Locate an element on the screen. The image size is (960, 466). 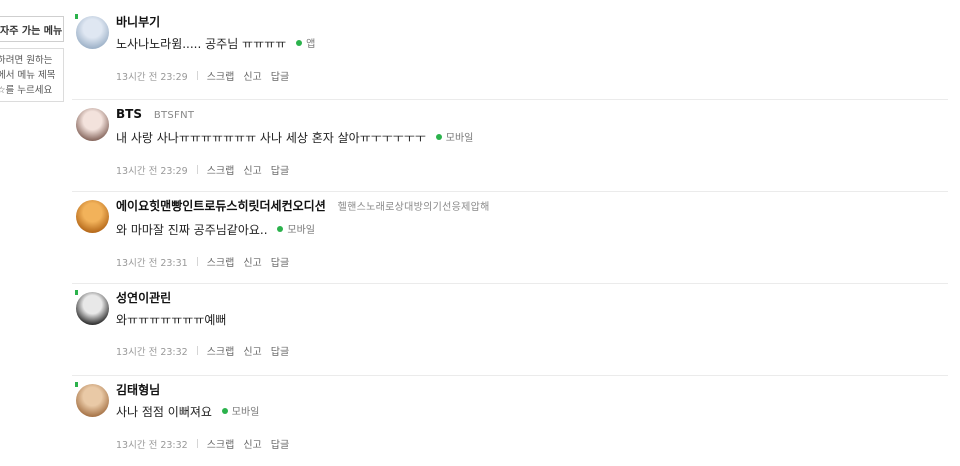
comment-nickname-sub: BTSFNT is located at coordinates (174, 115).